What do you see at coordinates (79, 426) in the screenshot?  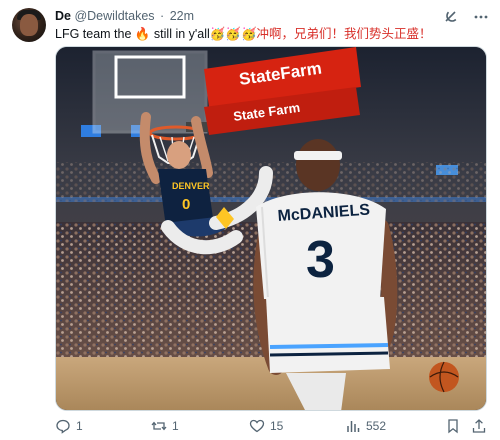 I see `reply-count: 1` at bounding box center [79, 426].